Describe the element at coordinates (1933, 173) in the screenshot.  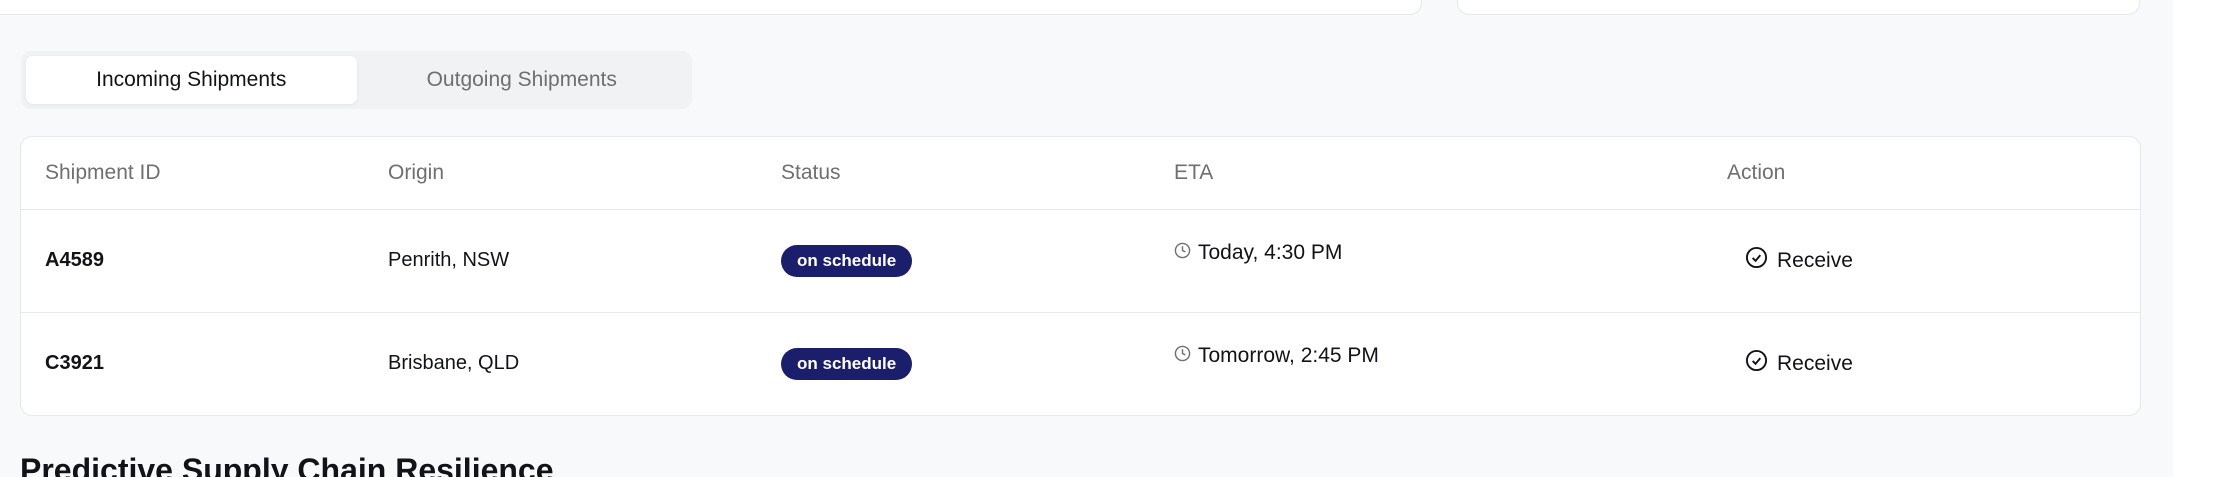
I see `header-action: Action` at that location.